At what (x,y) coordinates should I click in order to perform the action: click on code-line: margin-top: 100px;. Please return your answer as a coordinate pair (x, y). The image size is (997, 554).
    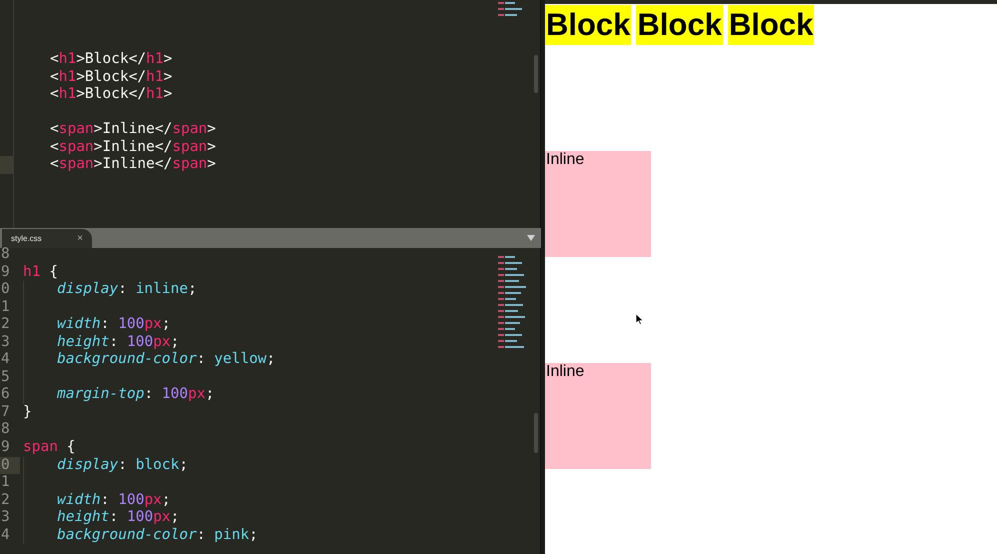
    Looking at the image, I should click on (135, 394).